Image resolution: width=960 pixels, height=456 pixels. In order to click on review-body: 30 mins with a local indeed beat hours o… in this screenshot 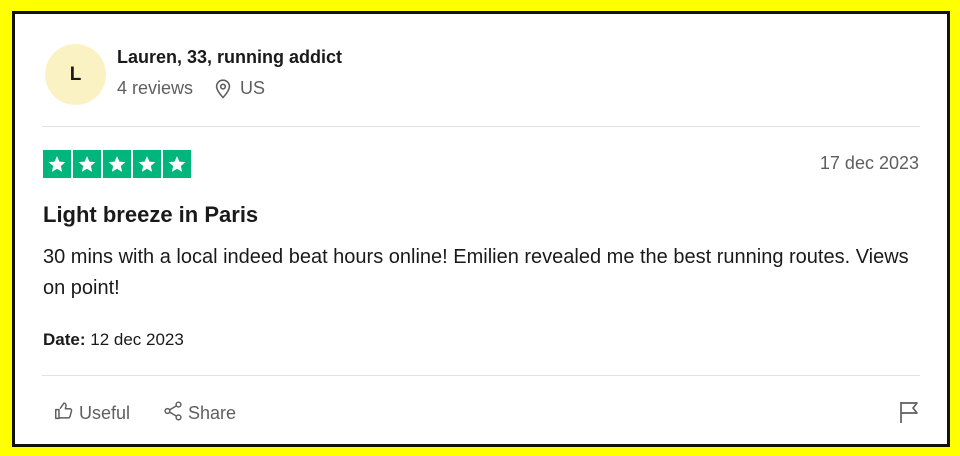, I will do `click(476, 272)`.